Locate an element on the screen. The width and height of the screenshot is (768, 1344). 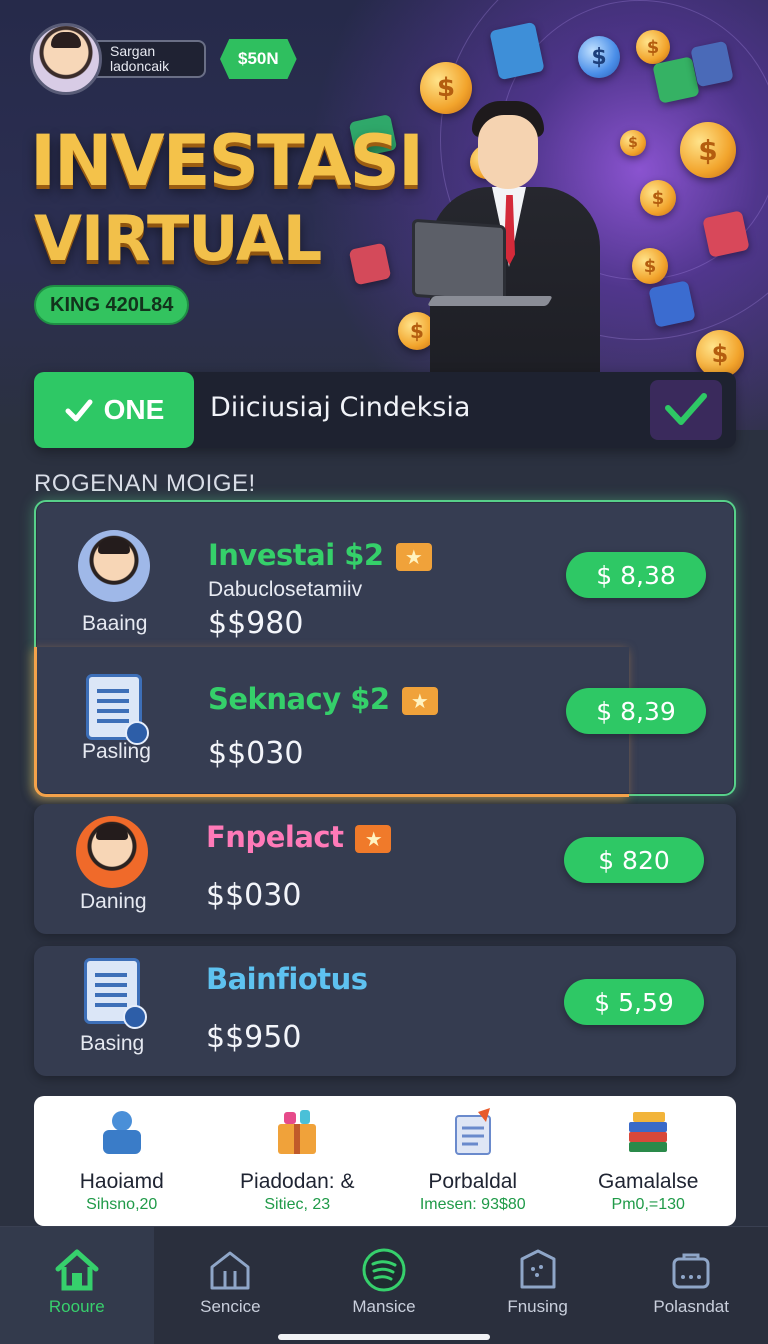
promo-code-pill: KING 420L84 is located at coordinates (112, 305).